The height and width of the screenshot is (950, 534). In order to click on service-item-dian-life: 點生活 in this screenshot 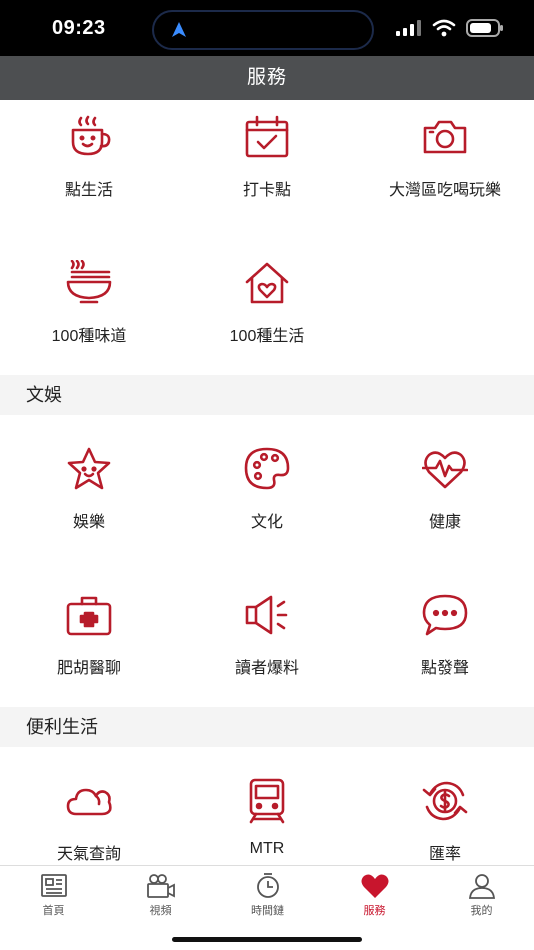, I will do `click(89, 161)`.